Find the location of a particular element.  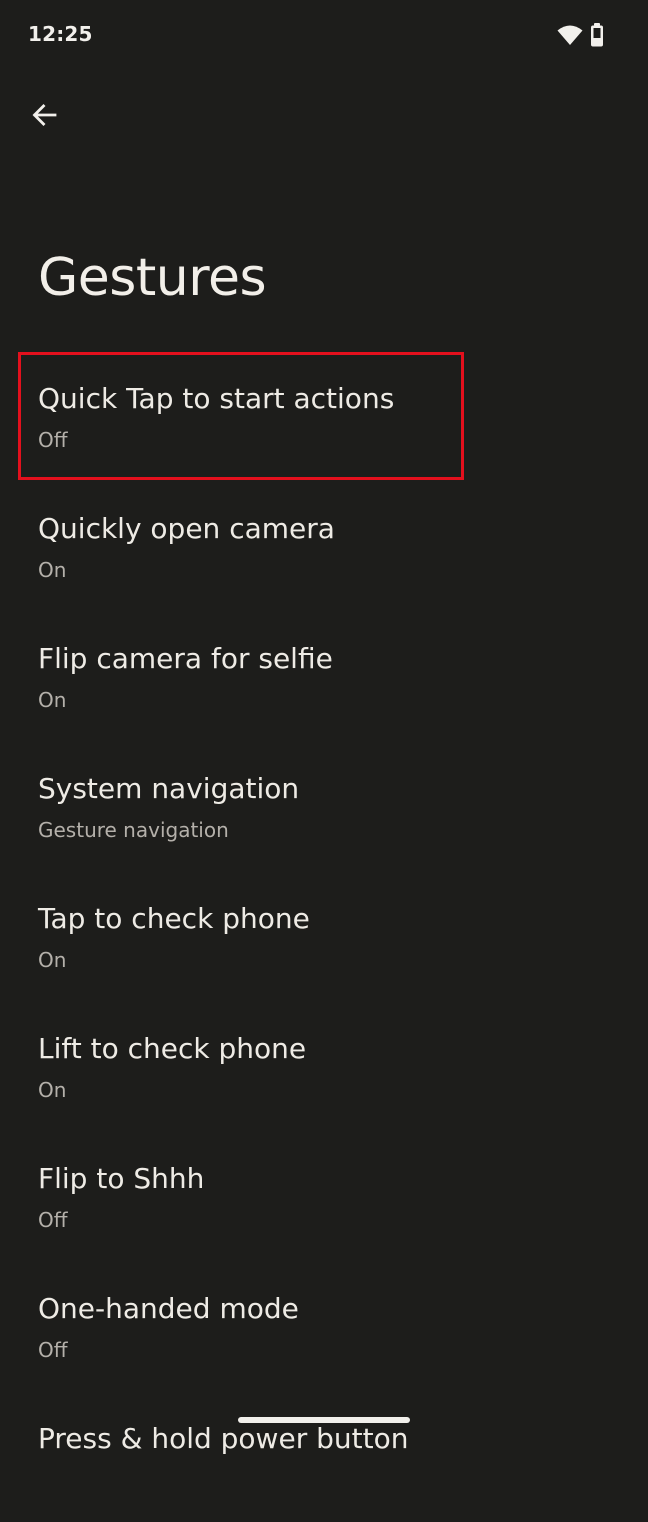

arrow-back-icon is located at coordinates (44, 115).